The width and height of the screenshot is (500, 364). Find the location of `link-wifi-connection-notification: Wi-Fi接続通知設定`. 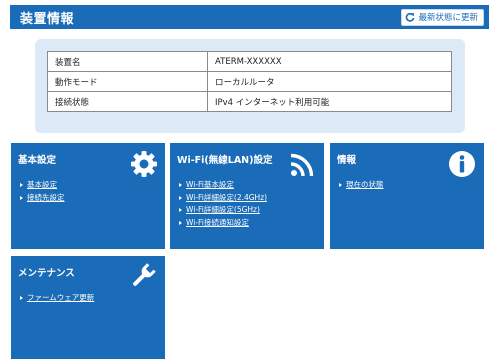

link-wifi-connection-notification: Wi-Fi接続通知設定 is located at coordinates (217, 222).